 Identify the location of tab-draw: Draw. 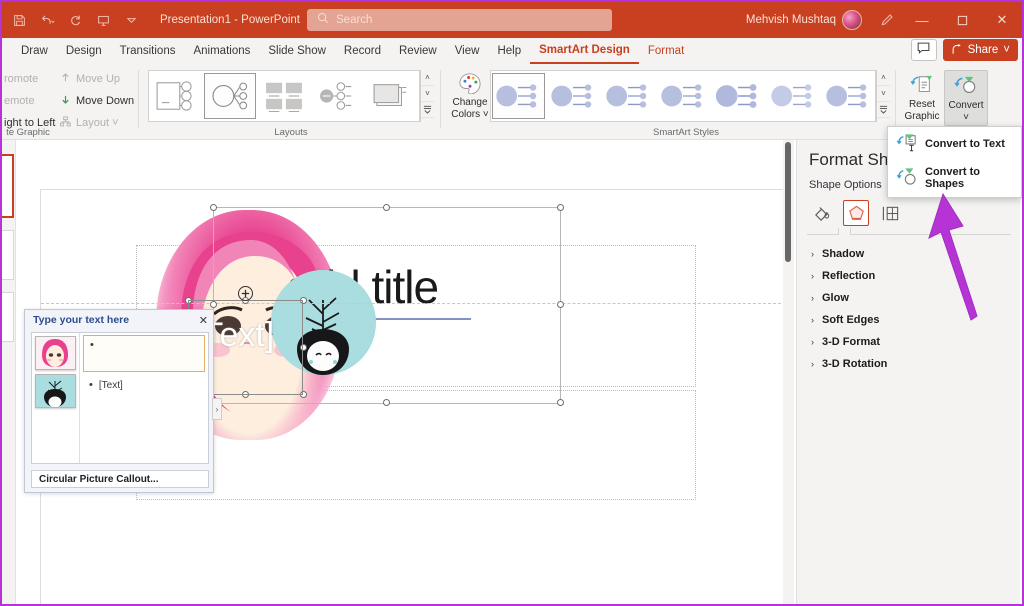
(34, 51).